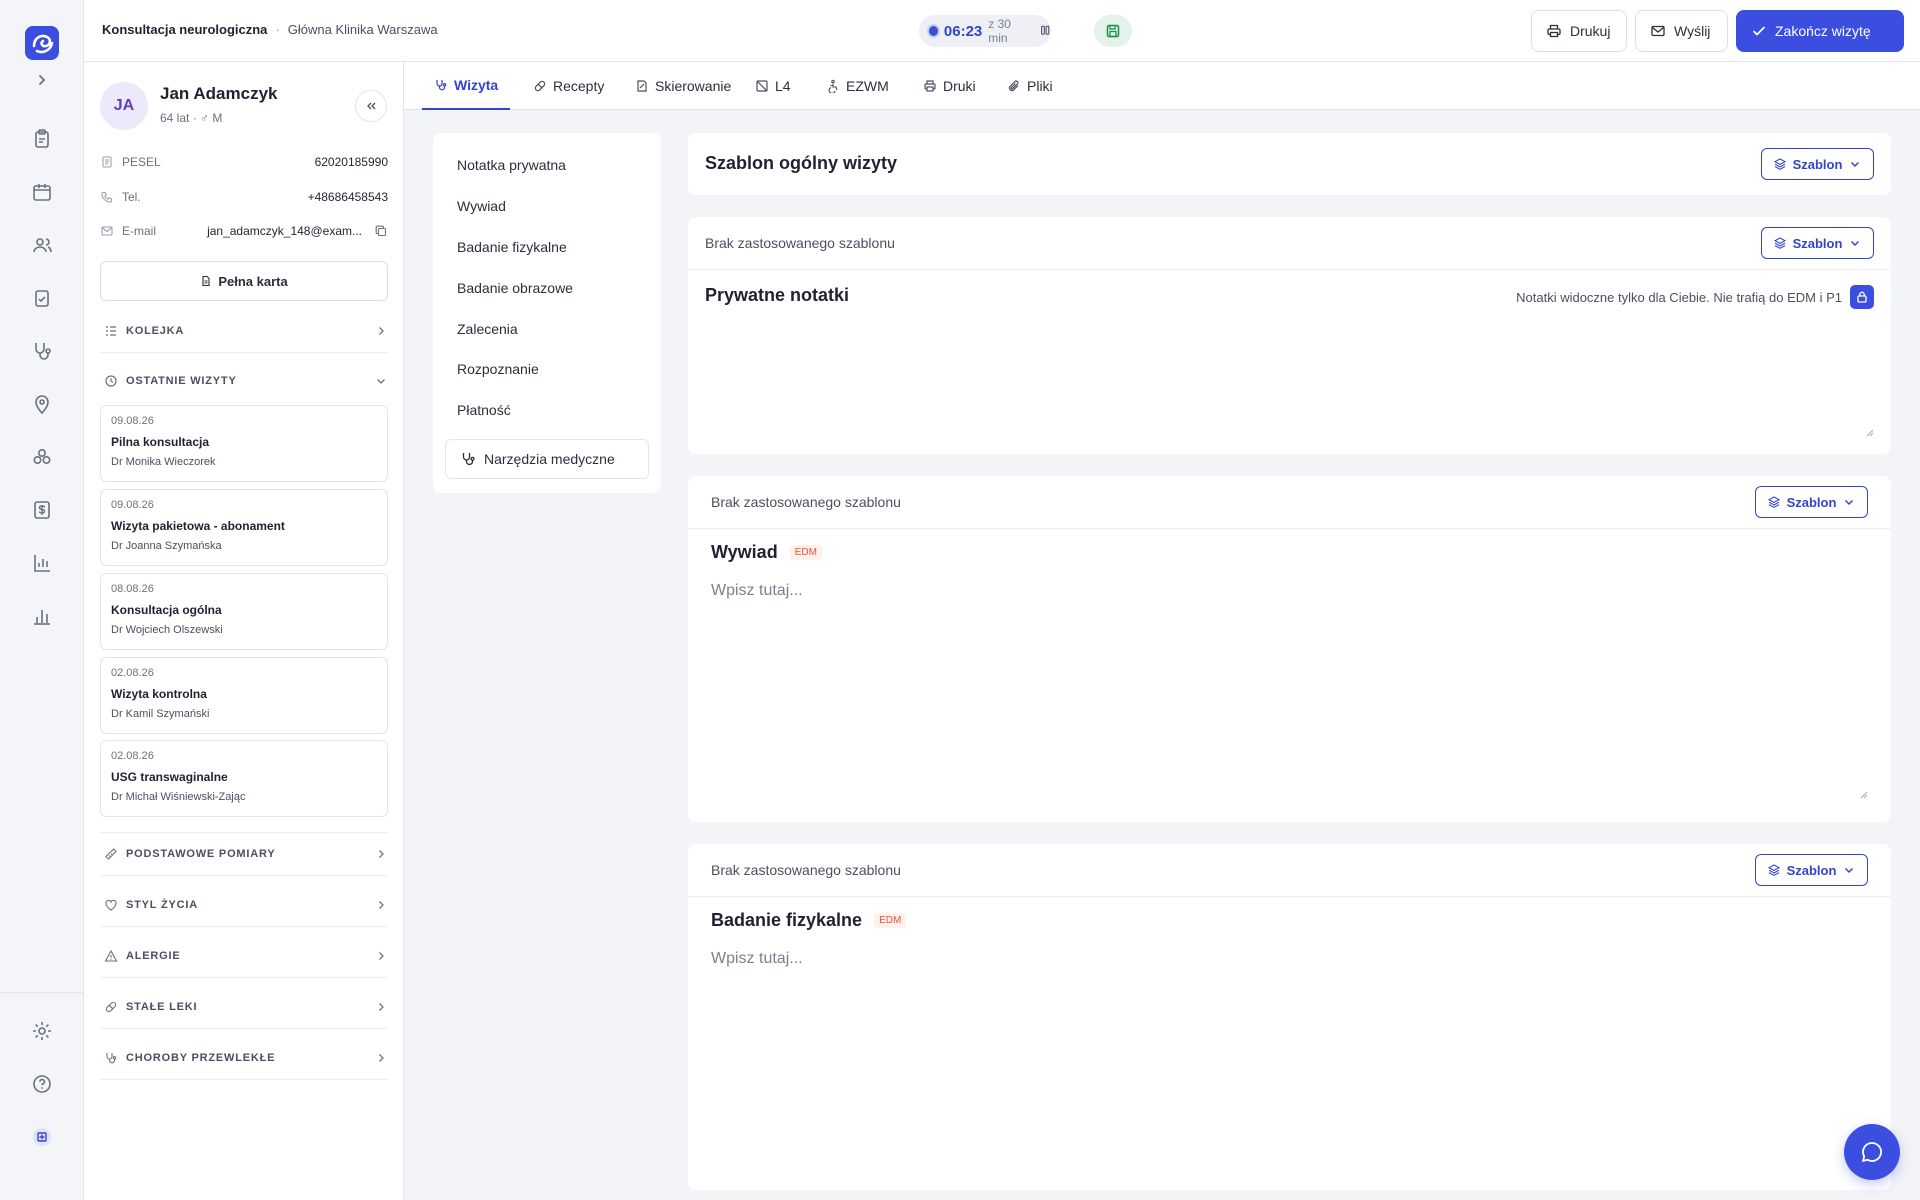 Image resolution: width=1920 pixels, height=1200 pixels. Describe the element at coordinates (1045, 31) in the screenshot. I see `pause-icon` at that location.